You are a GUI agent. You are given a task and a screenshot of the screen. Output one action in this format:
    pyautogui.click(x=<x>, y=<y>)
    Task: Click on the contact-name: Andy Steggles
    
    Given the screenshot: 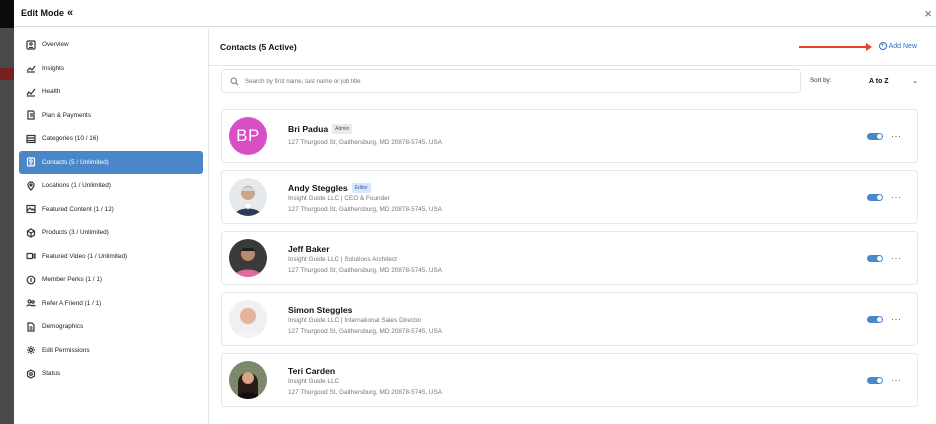 What is the action you would take?
    pyautogui.click(x=318, y=188)
    